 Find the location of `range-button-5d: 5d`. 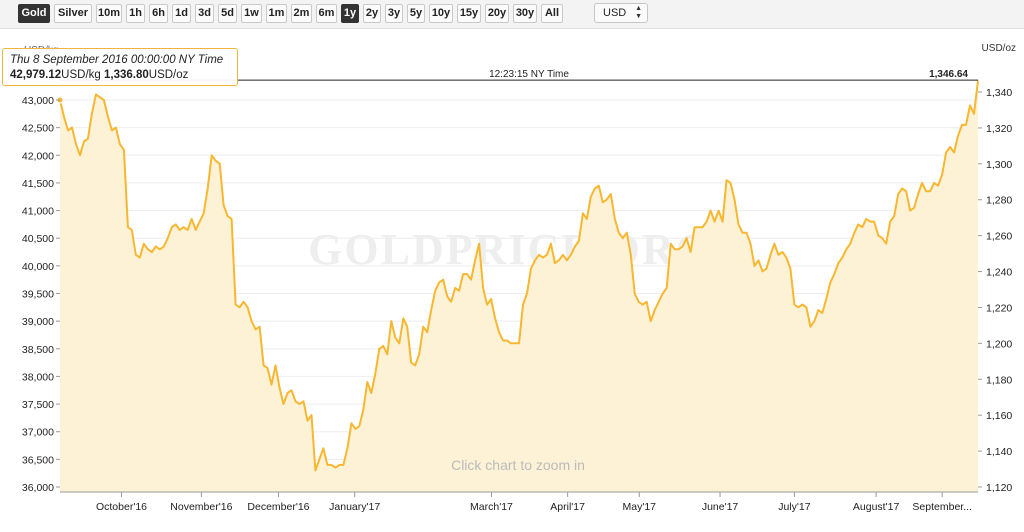

range-button-5d: 5d is located at coordinates (227, 13).